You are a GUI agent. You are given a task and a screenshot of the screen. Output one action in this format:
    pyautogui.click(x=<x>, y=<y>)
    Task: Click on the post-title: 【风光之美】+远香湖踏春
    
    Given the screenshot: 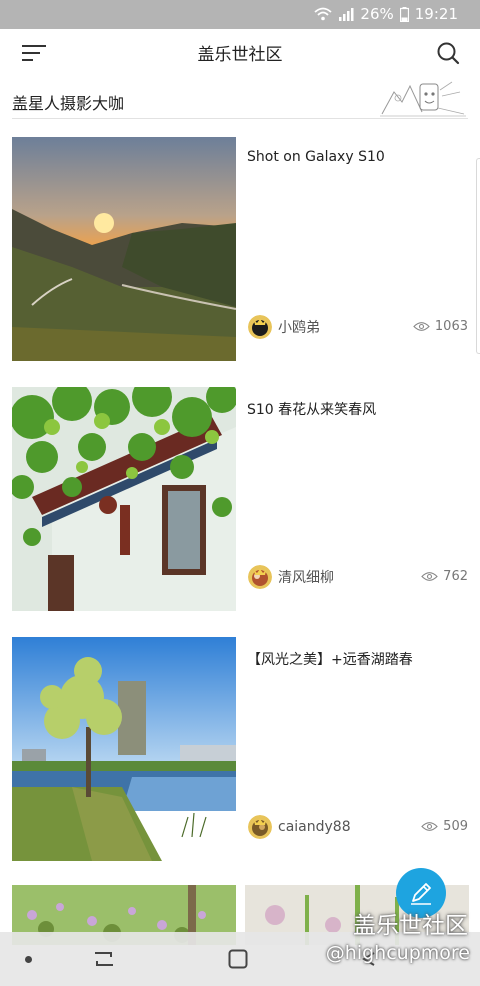 What is the action you would take?
    pyautogui.click(x=330, y=659)
    